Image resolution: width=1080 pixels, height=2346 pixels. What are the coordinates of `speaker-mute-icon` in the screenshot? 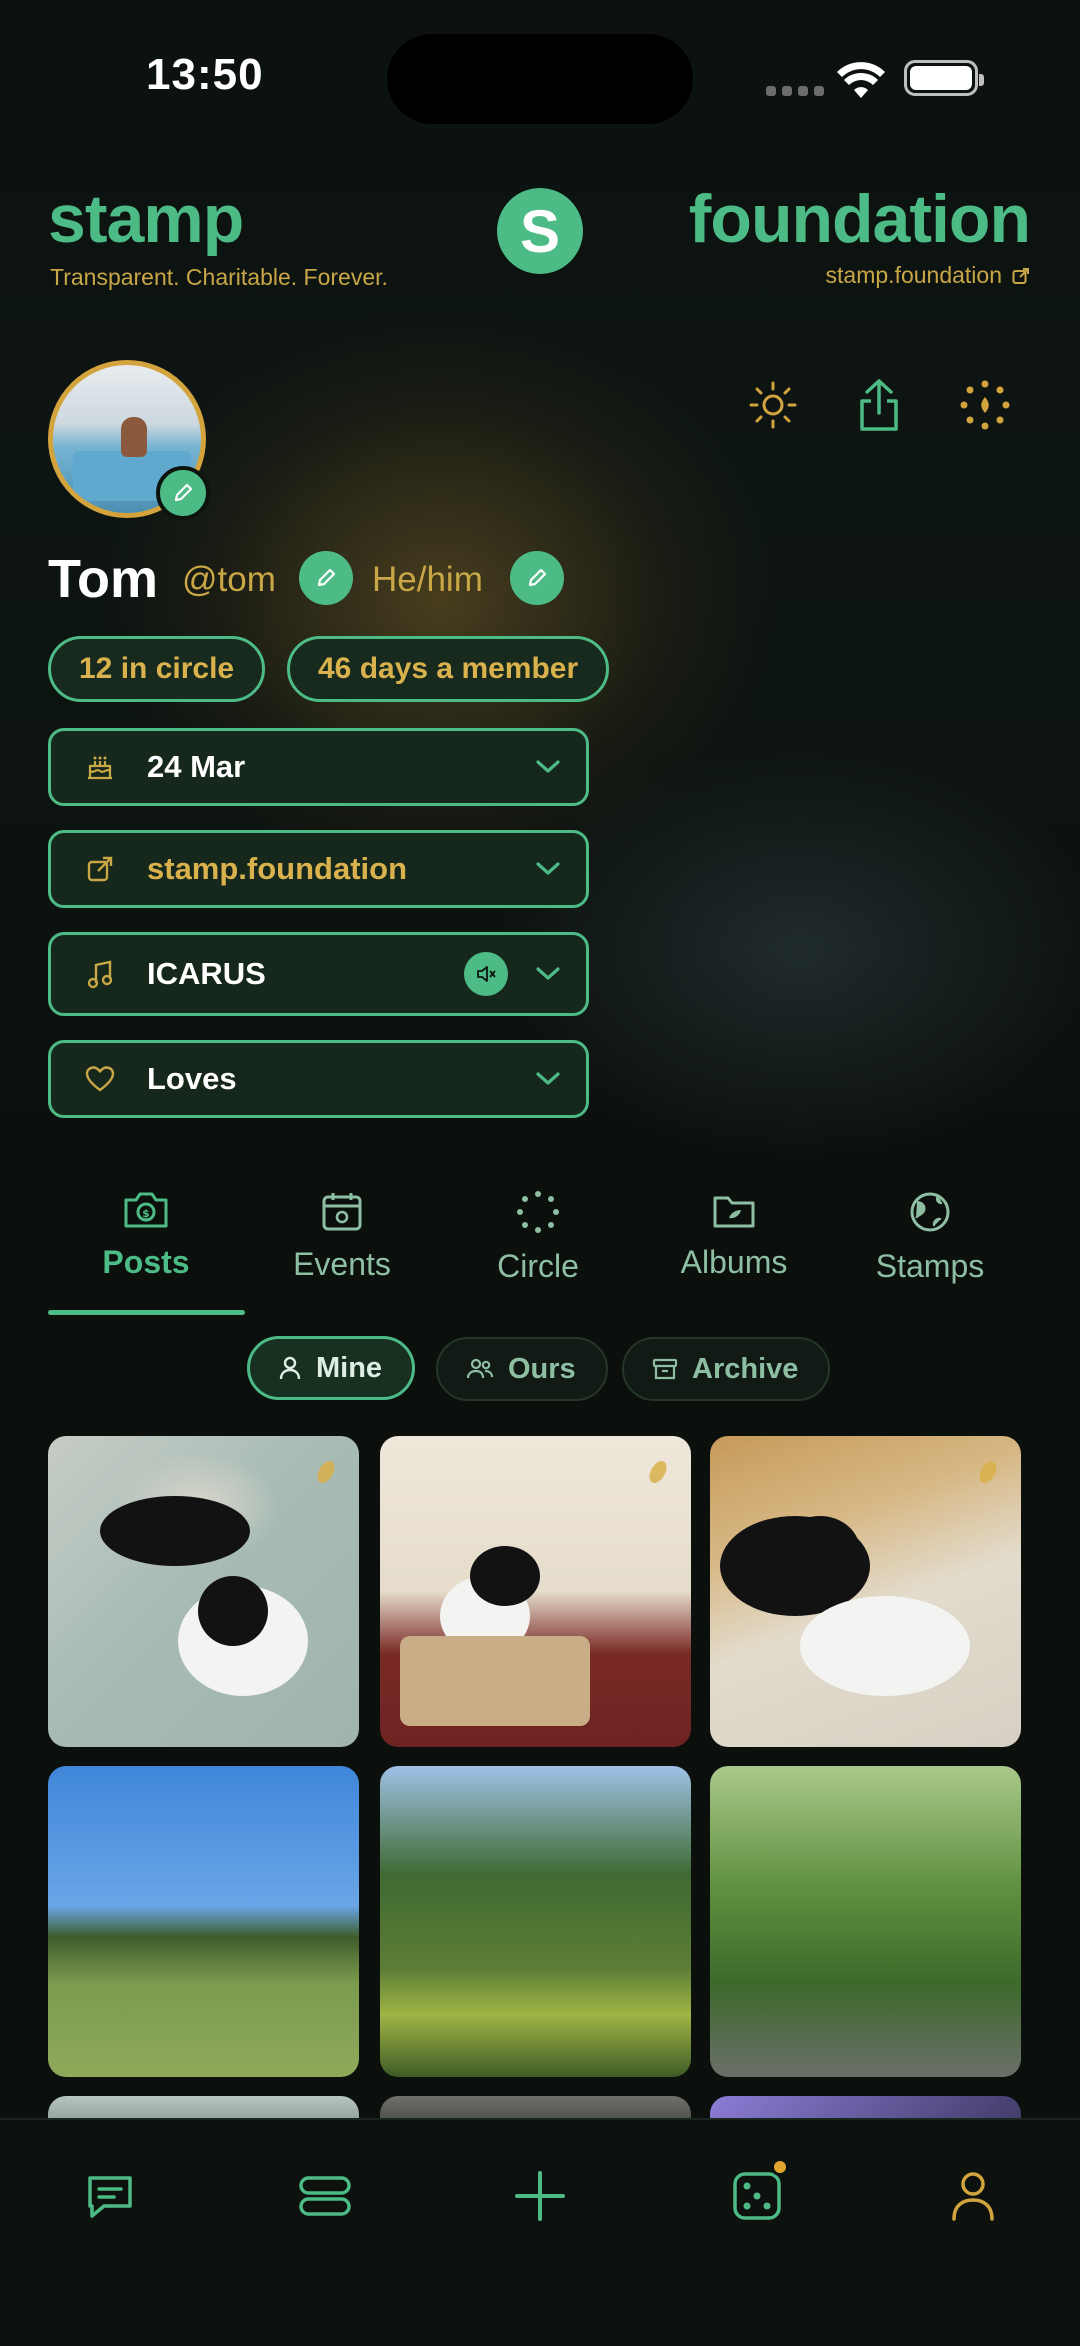 It's located at (486, 974).